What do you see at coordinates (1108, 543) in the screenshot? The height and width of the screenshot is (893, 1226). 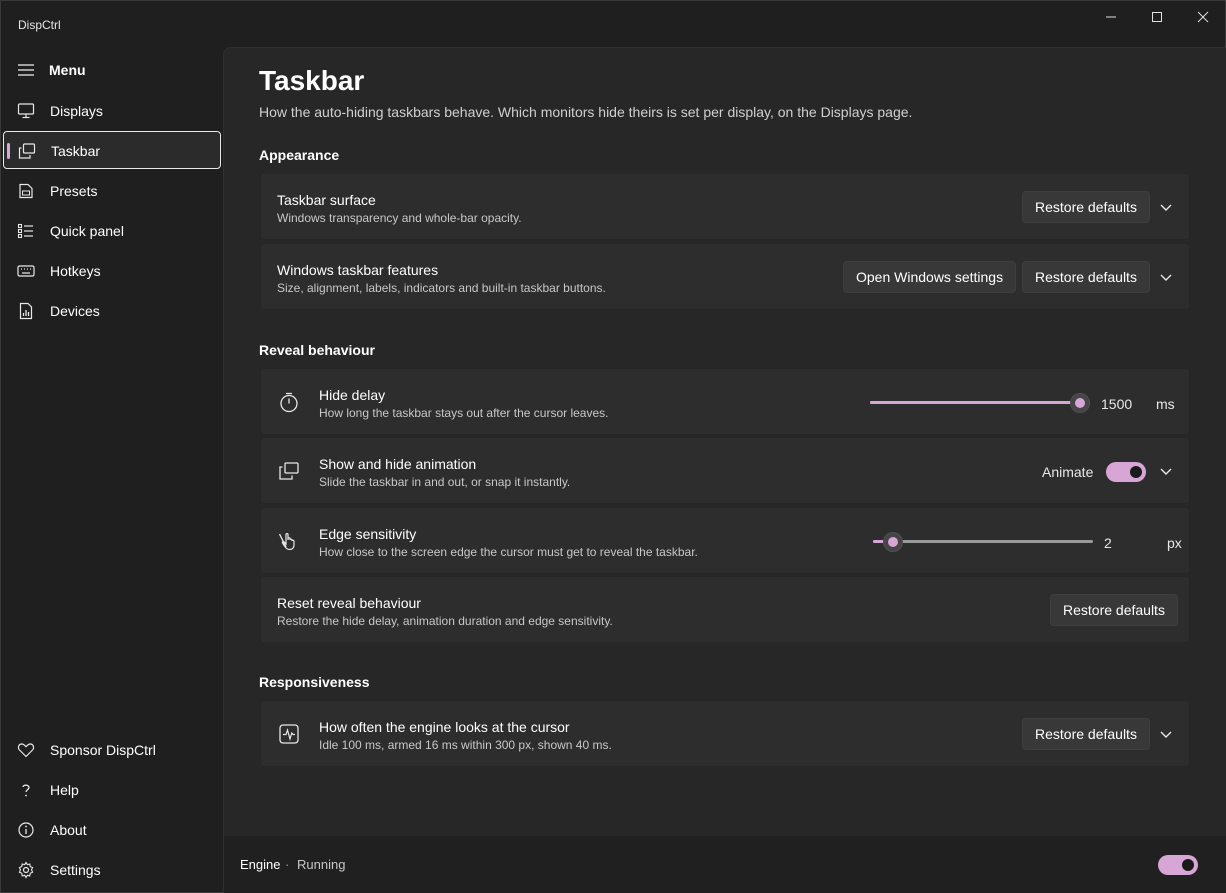 I see `edge-sensitivity-value: 2` at bounding box center [1108, 543].